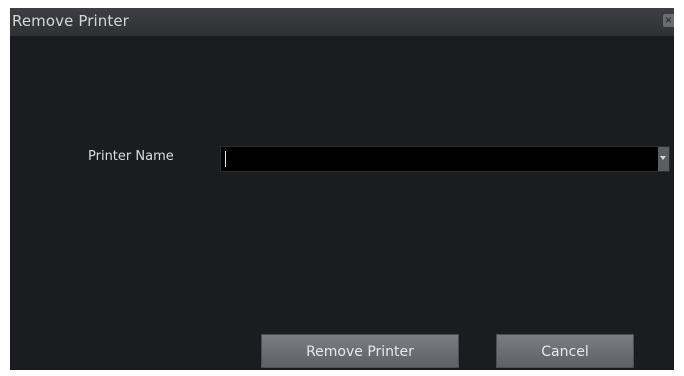 This screenshot has height=376, width=684. What do you see at coordinates (70, 21) in the screenshot?
I see `dialog-title: Remove Printer` at bounding box center [70, 21].